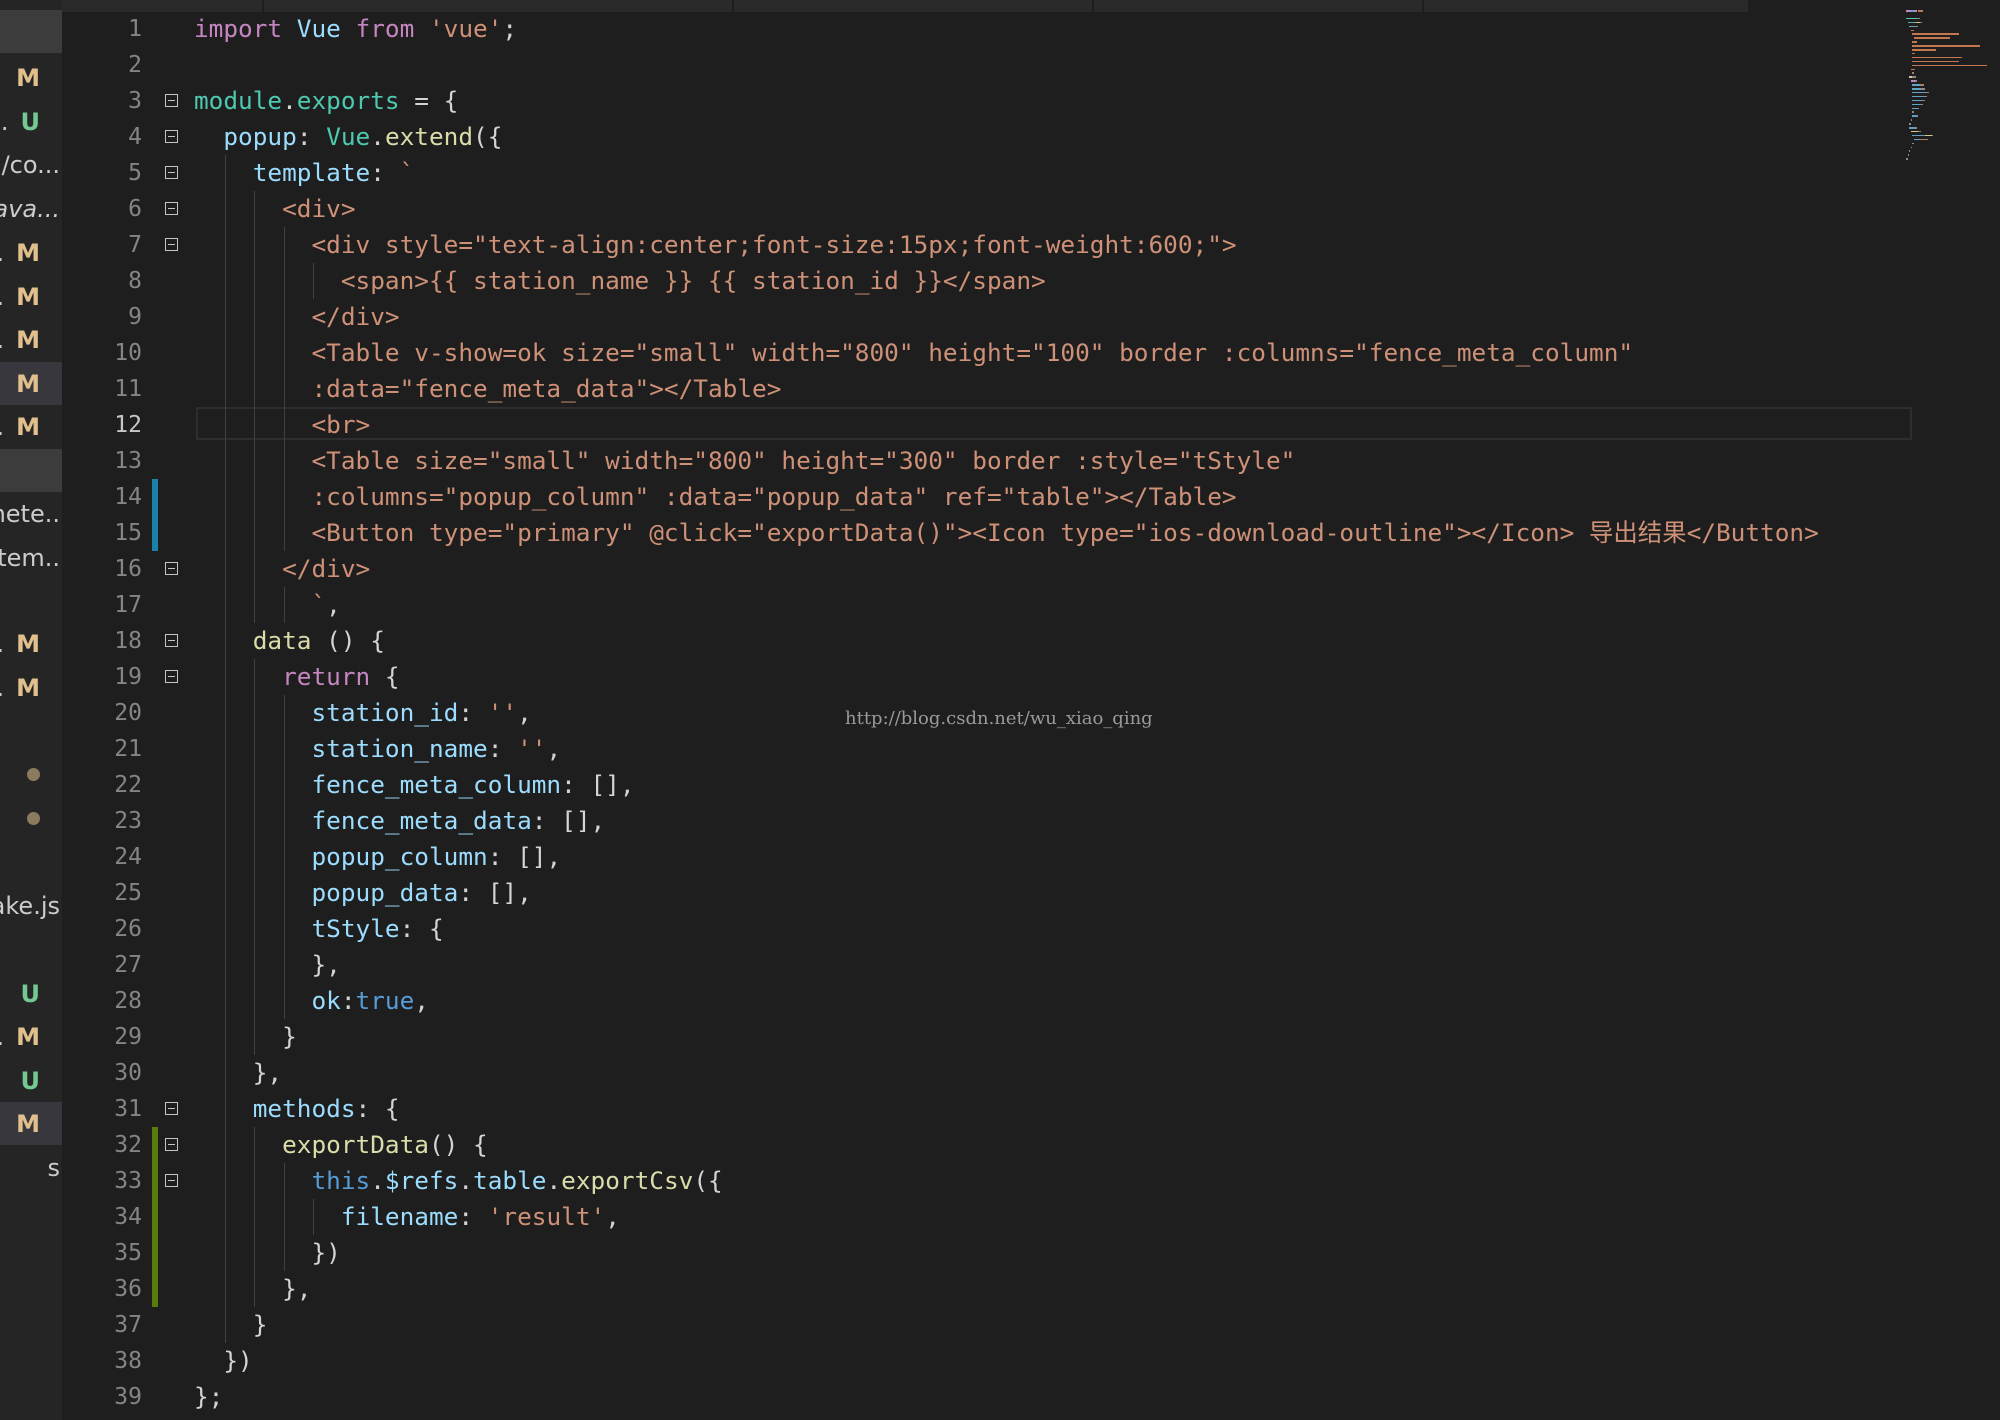 The width and height of the screenshot is (2000, 1420). I want to click on code-line: 16 </div>, so click(1031, 569).